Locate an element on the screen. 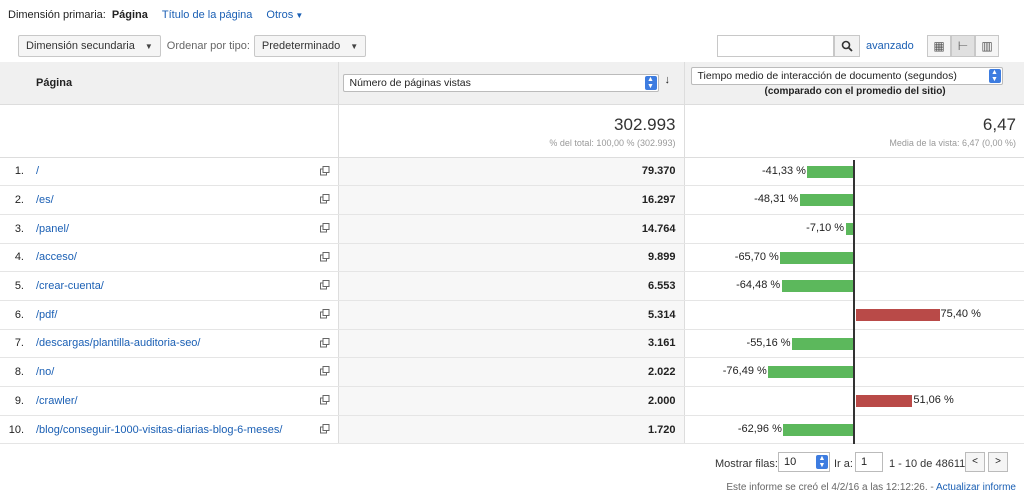  table-view-button: ▦ is located at coordinates (939, 46).